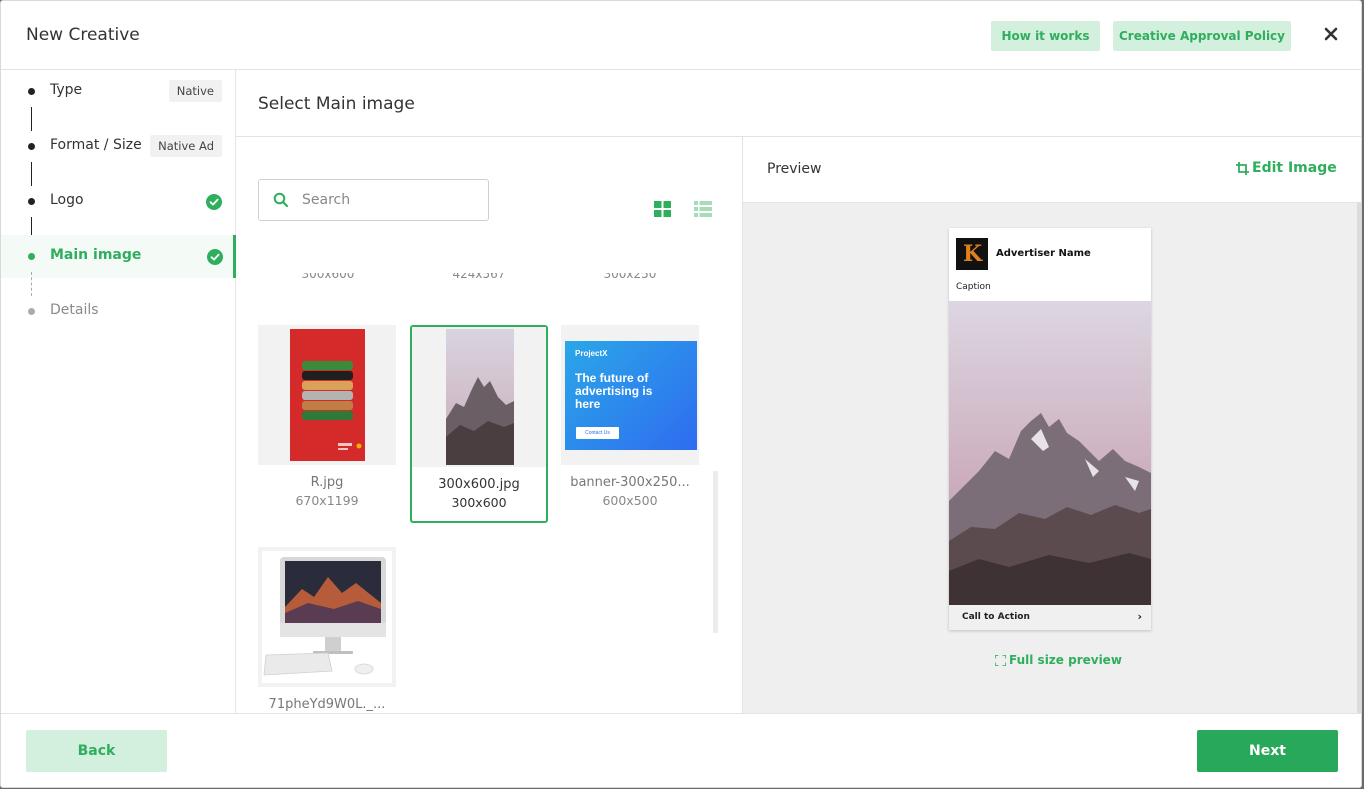 This screenshot has width=1364, height=789. I want to click on crop-icon, so click(1242, 168).